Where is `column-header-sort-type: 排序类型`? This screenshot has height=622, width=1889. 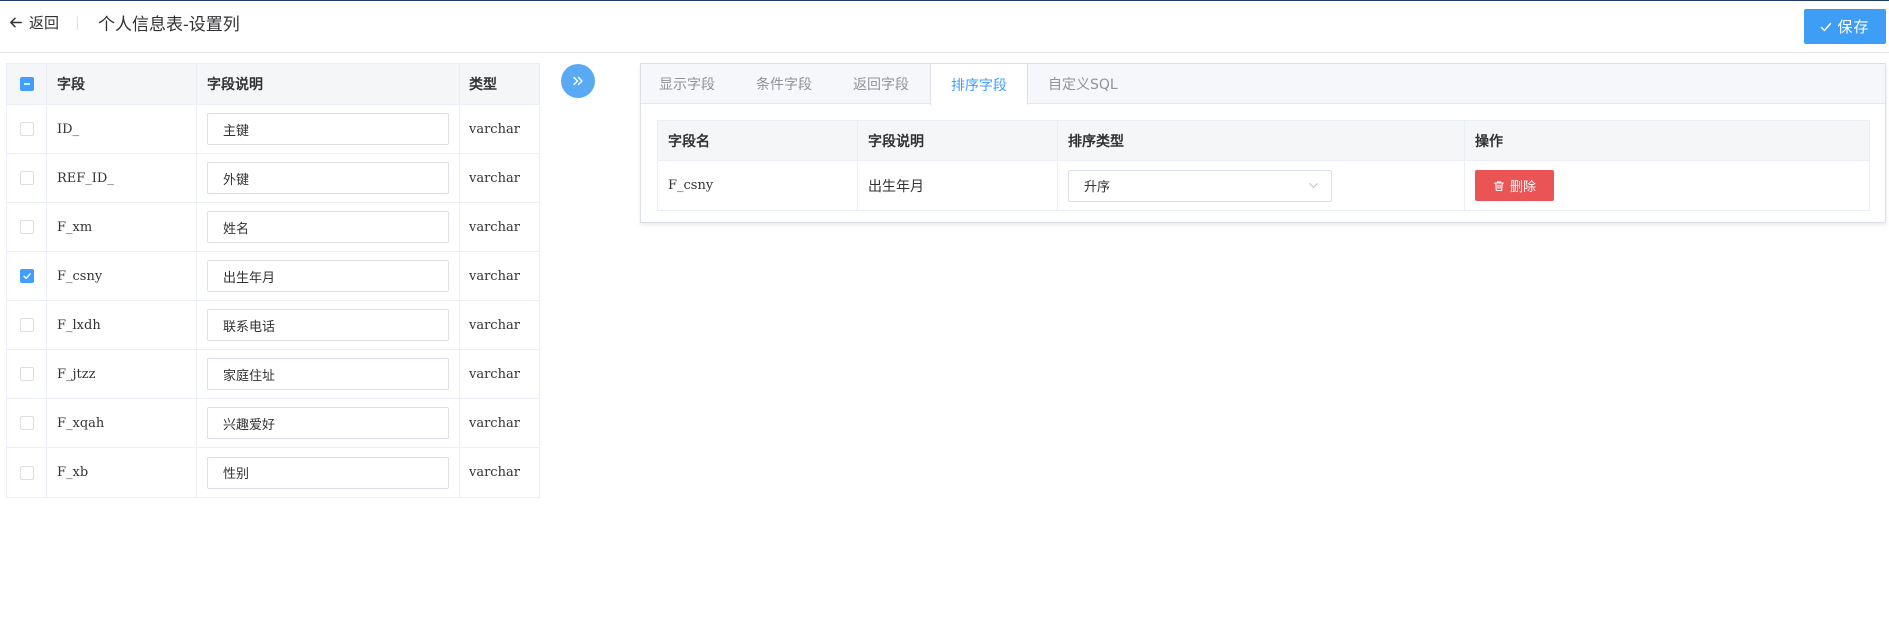
column-header-sort-type: 排序类型 is located at coordinates (1261, 140).